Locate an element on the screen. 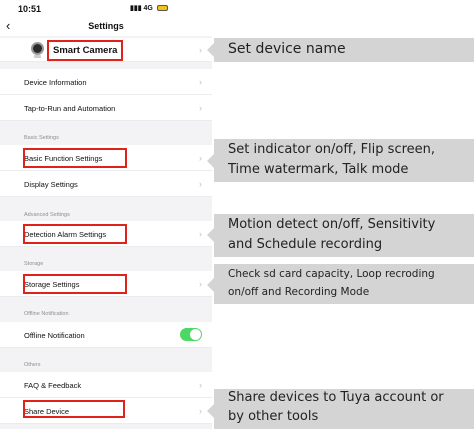  section-header-basic: Basic Settings is located at coordinates (41, 138).